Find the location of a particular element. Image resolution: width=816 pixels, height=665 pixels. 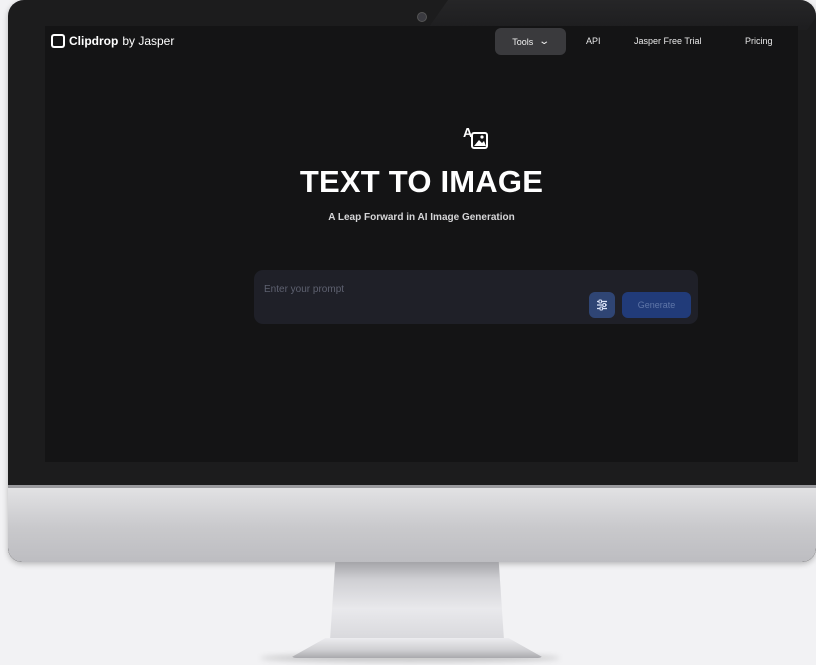

text-to-image-icon: A is located at coordinates (476, 137).